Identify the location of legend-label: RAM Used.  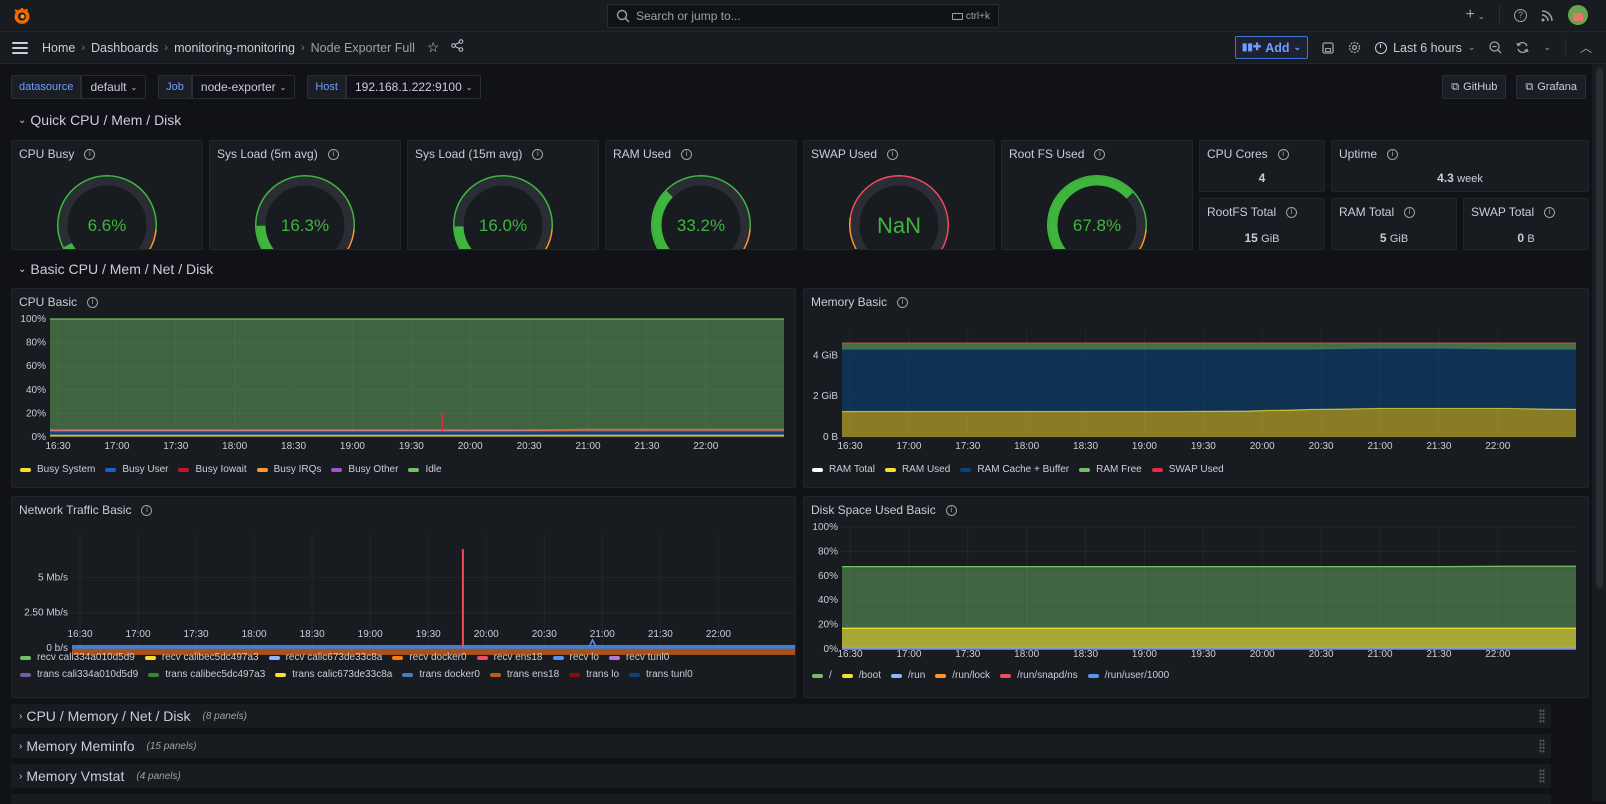
(926, 469).